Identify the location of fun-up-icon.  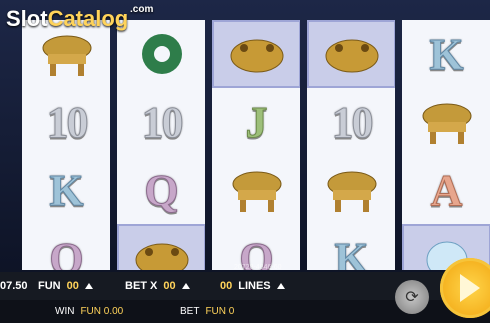
(88, 286).